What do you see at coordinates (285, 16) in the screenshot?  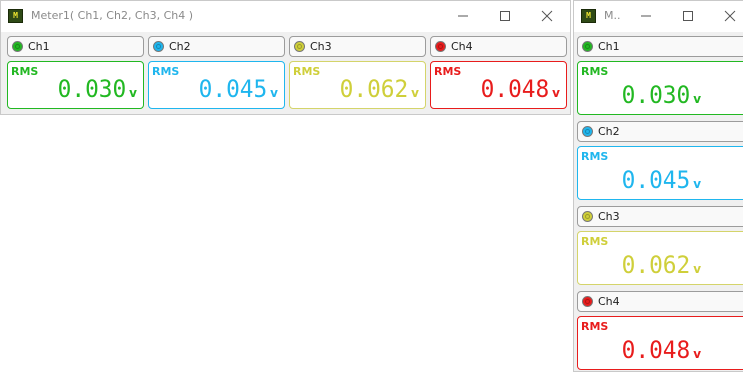 I see `title-bar: M Meter1( Ch1, Ch2, Ch3, Ch4 )` at bounding box center [285, 16].